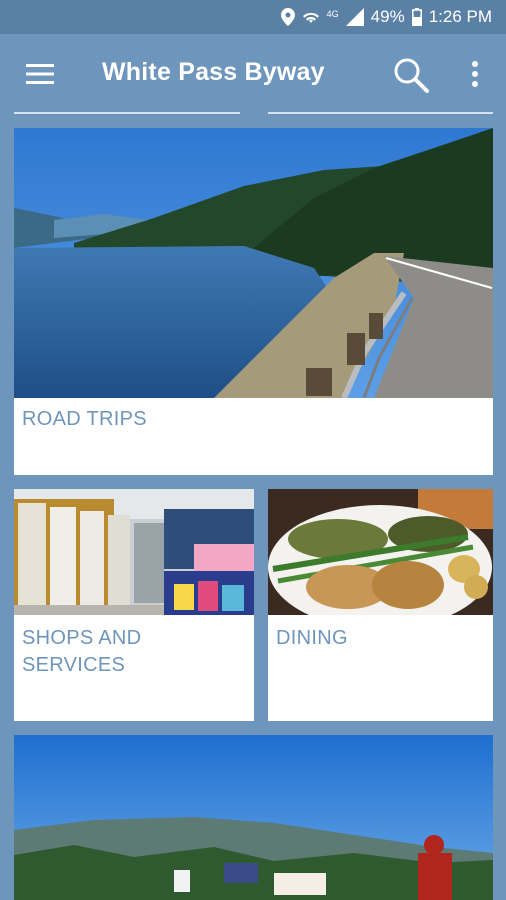 This screenshot has height=900, width=506. I want to click on clock: 1:26 PM, so click(460, 16).